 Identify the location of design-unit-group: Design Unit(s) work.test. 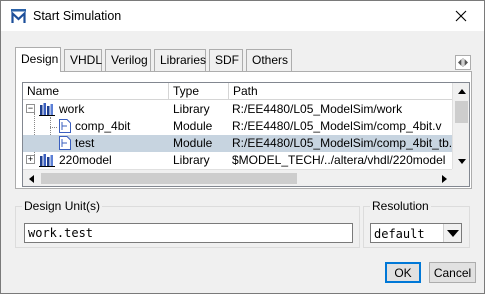
(187, 223).